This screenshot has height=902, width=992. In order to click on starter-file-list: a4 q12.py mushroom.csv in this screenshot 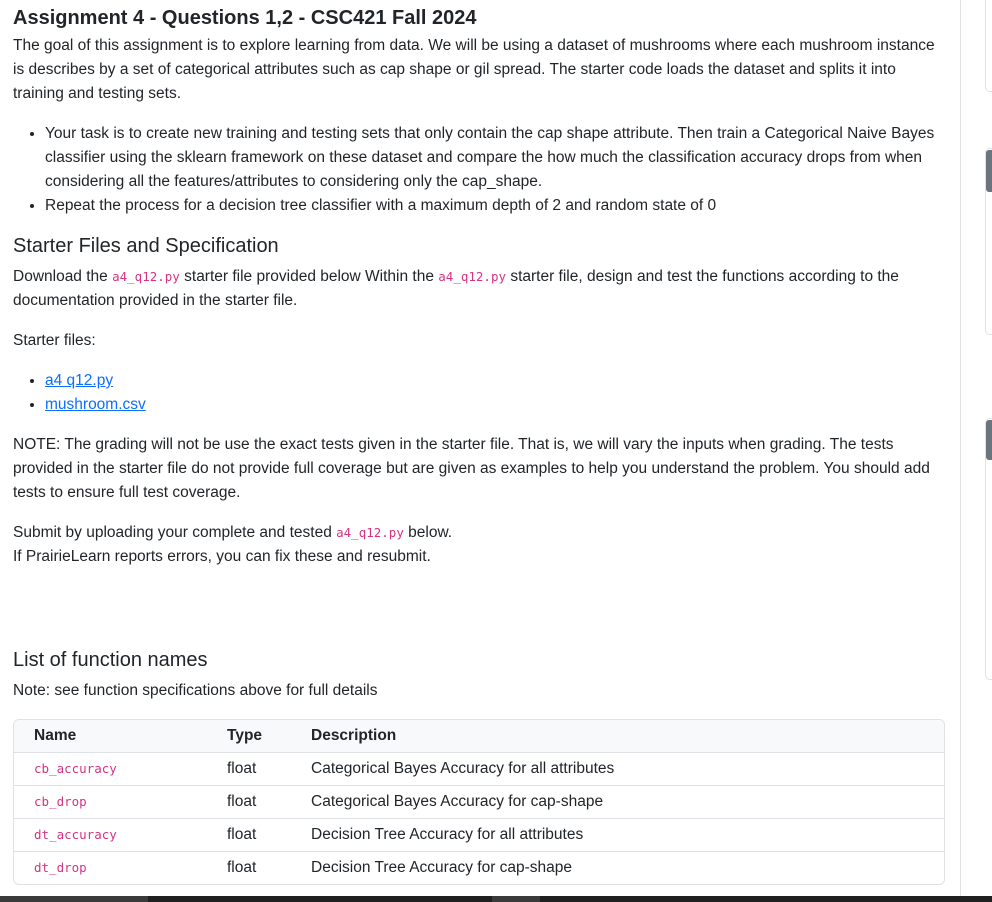, I will do `click(480, 393)`.